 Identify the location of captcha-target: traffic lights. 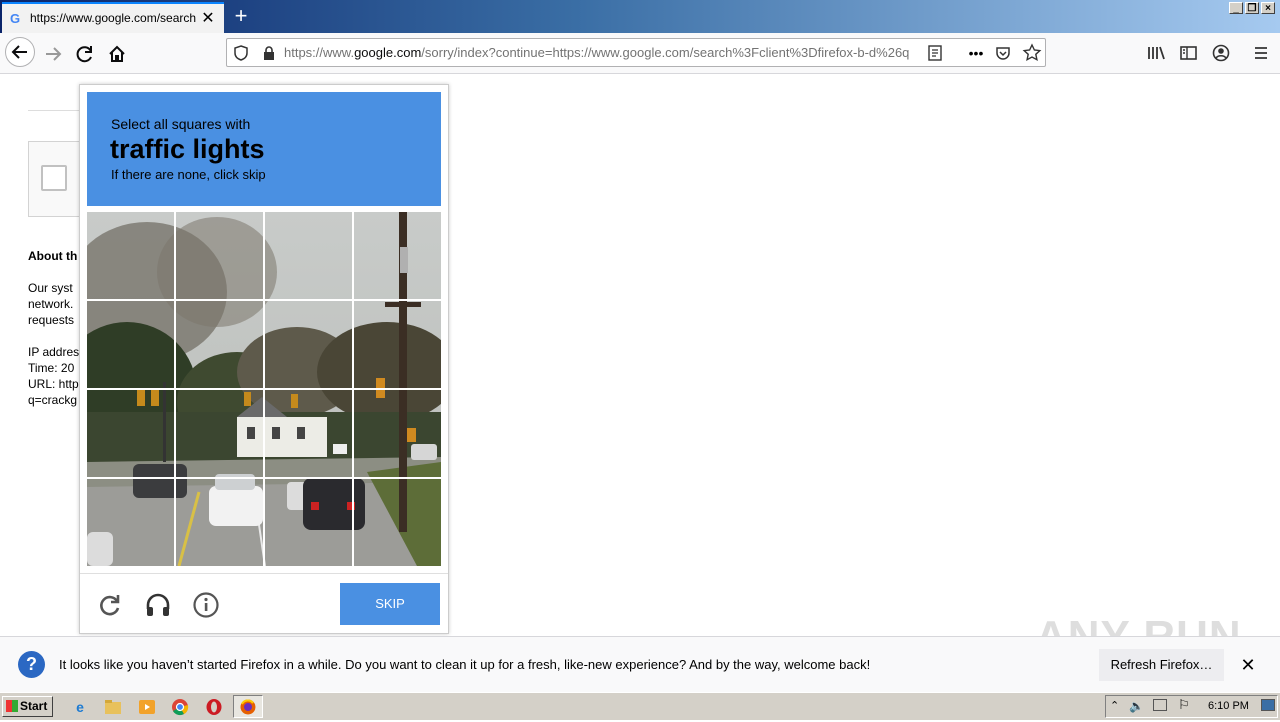
(187, 149).